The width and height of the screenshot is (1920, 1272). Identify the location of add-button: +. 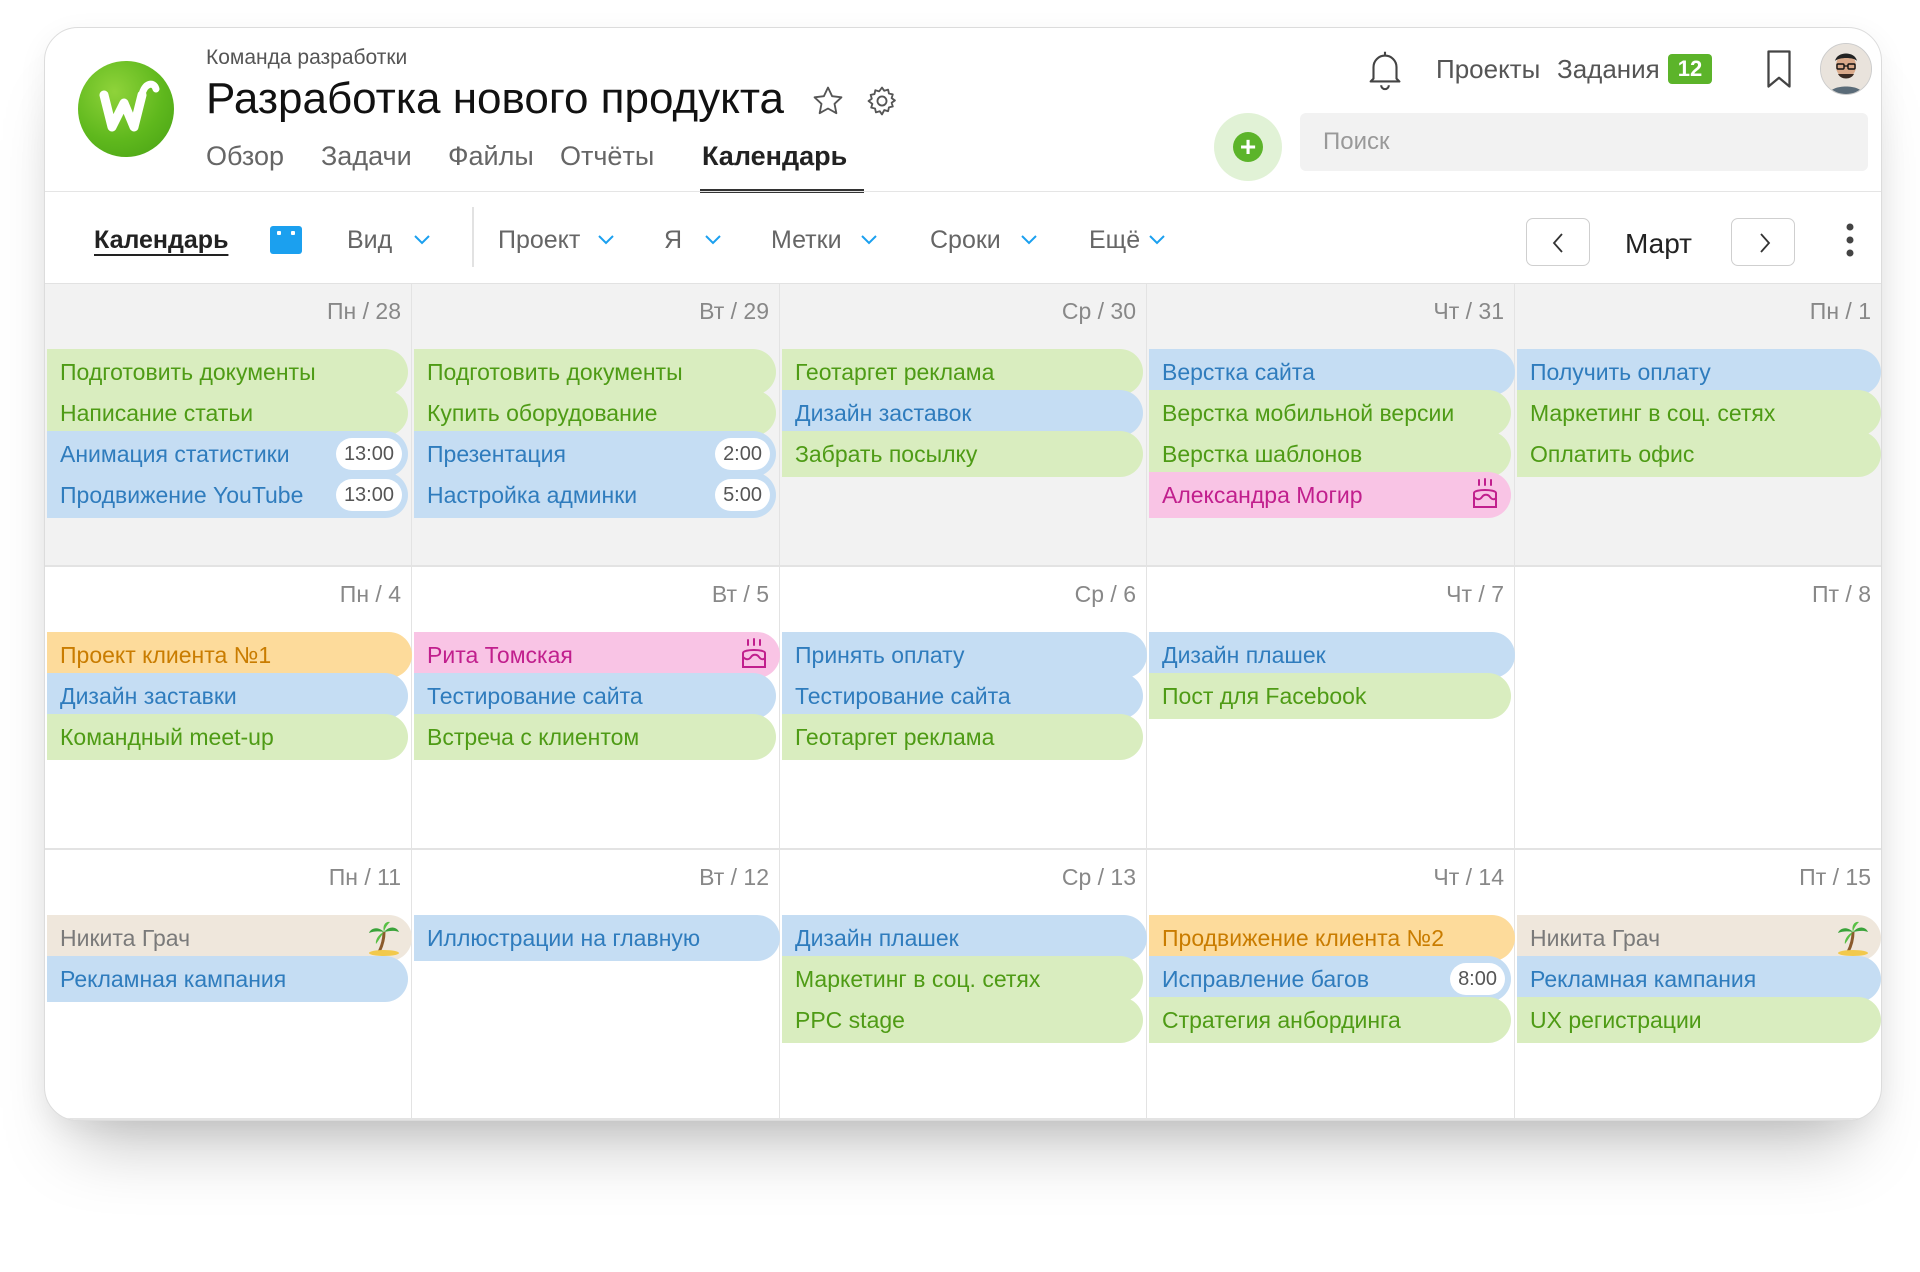
(1248, 147).